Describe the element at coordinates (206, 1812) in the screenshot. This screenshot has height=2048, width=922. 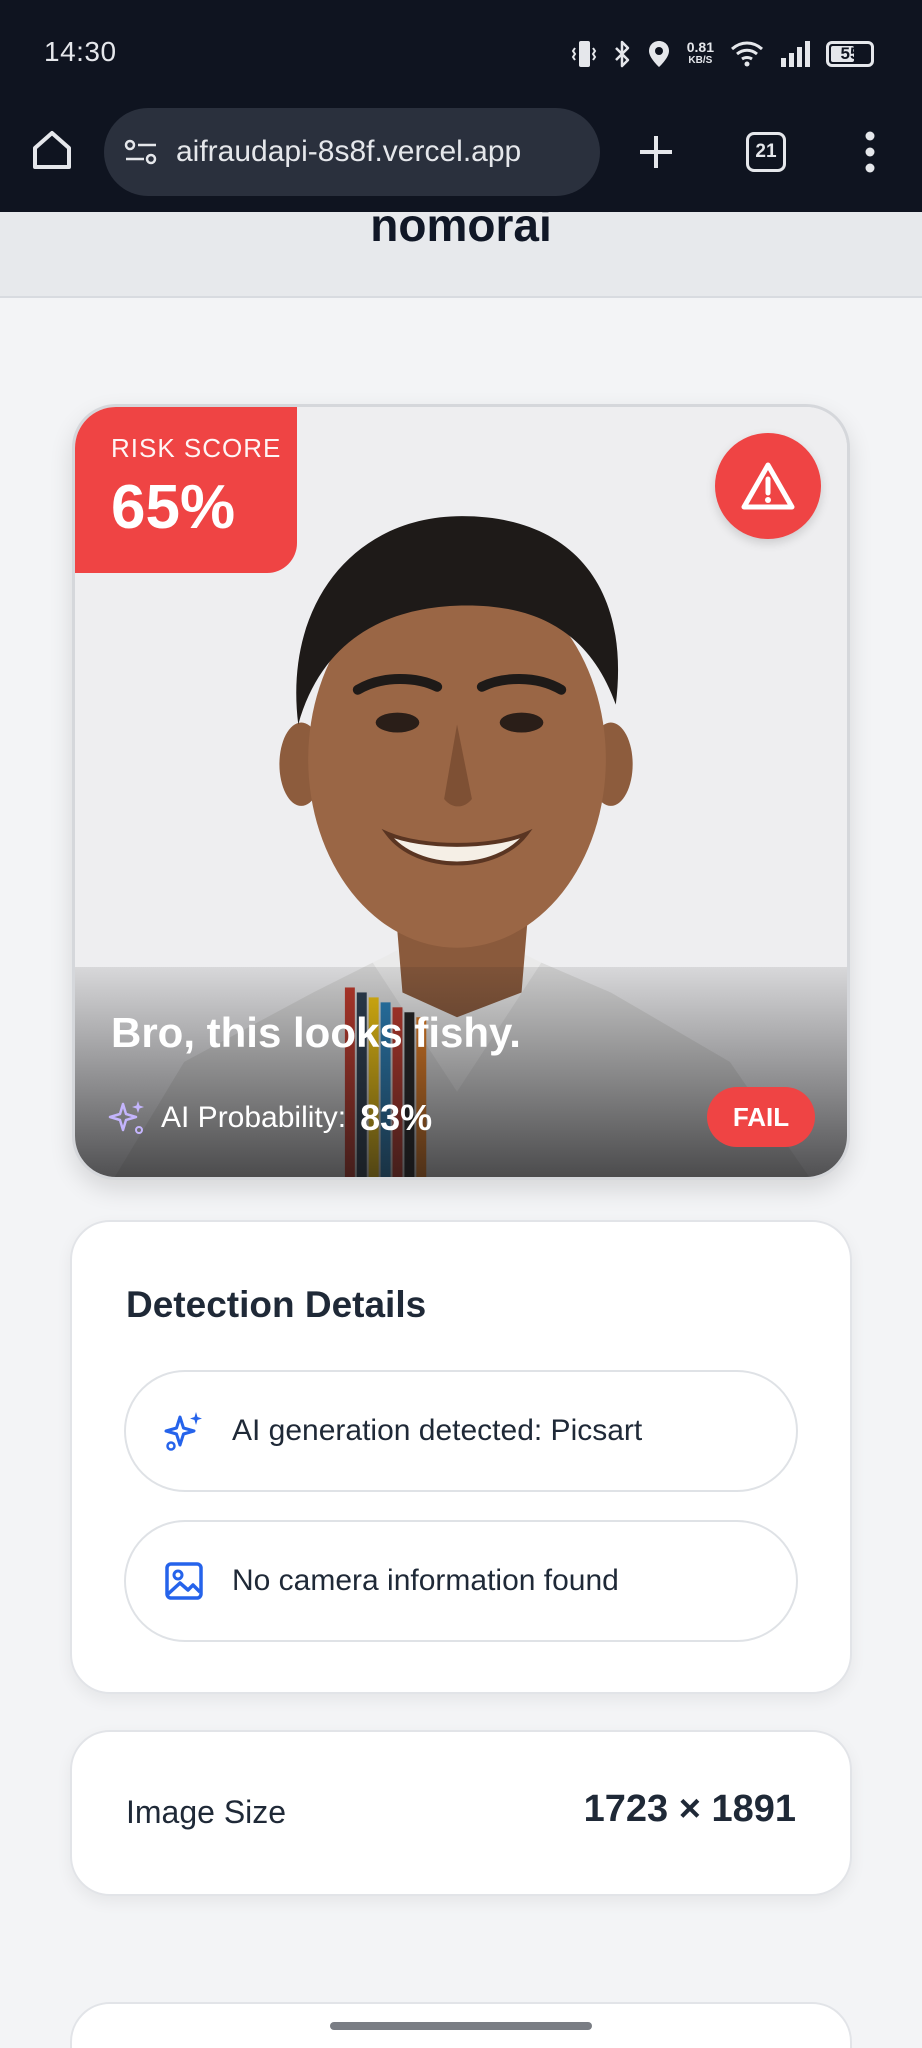
I see `image-size-label: Image Size` at that location.